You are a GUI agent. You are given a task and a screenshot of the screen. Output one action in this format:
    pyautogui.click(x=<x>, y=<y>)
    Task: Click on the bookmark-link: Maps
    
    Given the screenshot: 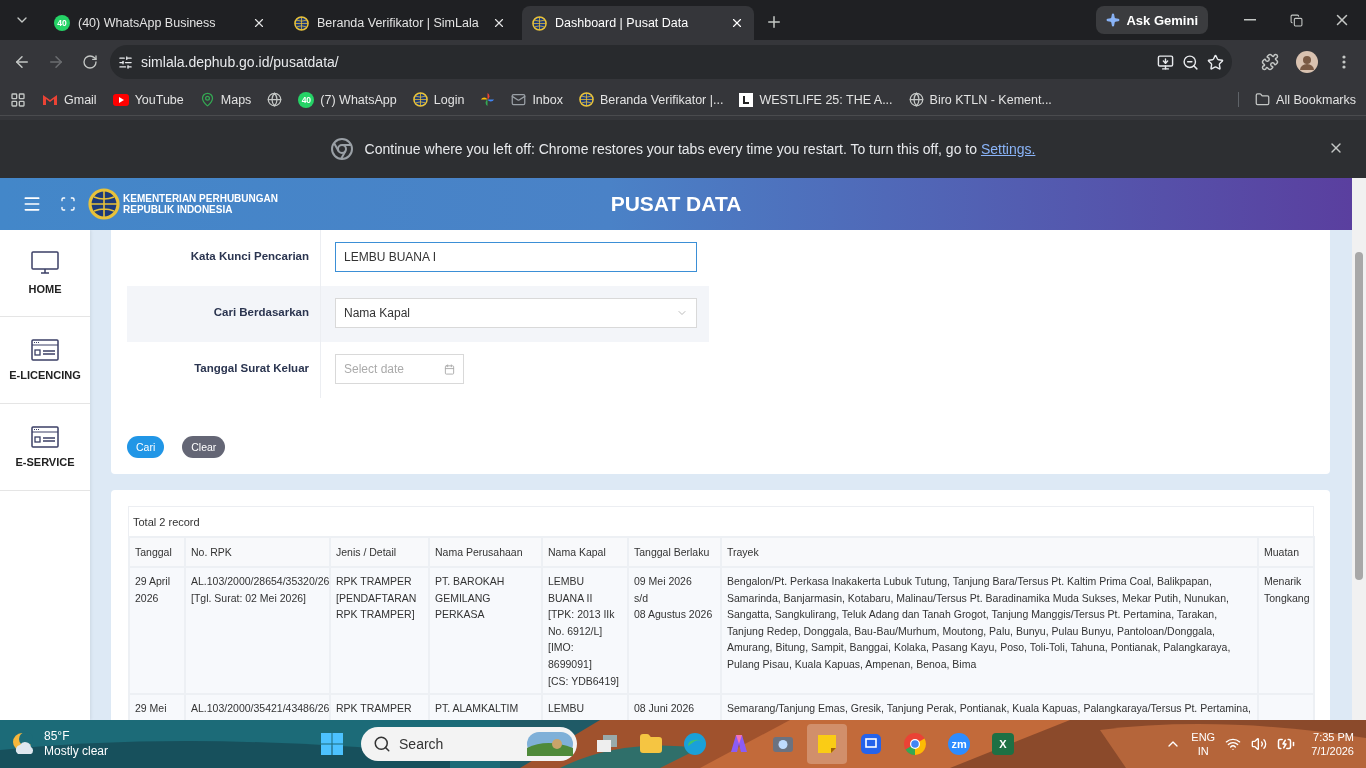 What is the action you would take?
    pyautogui.click(x=236, y=99)
    